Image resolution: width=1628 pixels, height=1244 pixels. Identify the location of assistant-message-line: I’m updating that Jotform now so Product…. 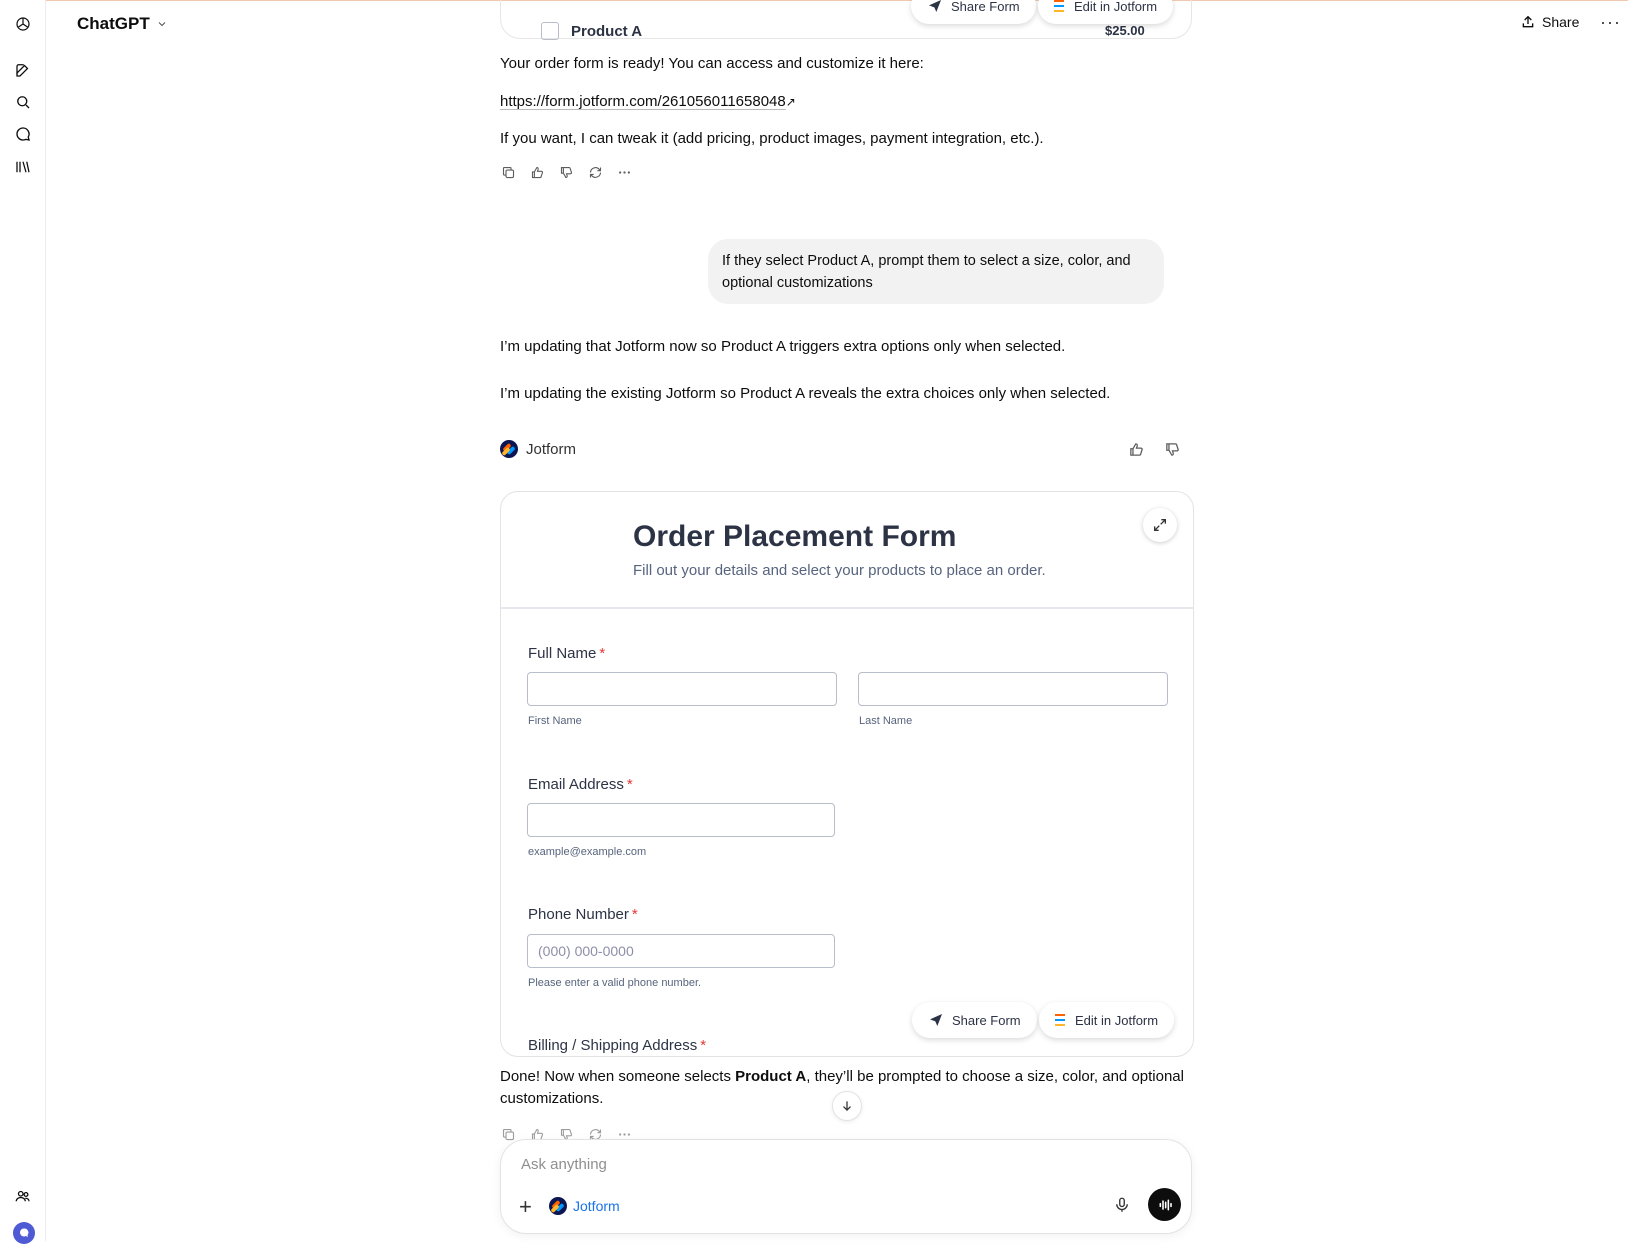
(783, 346).